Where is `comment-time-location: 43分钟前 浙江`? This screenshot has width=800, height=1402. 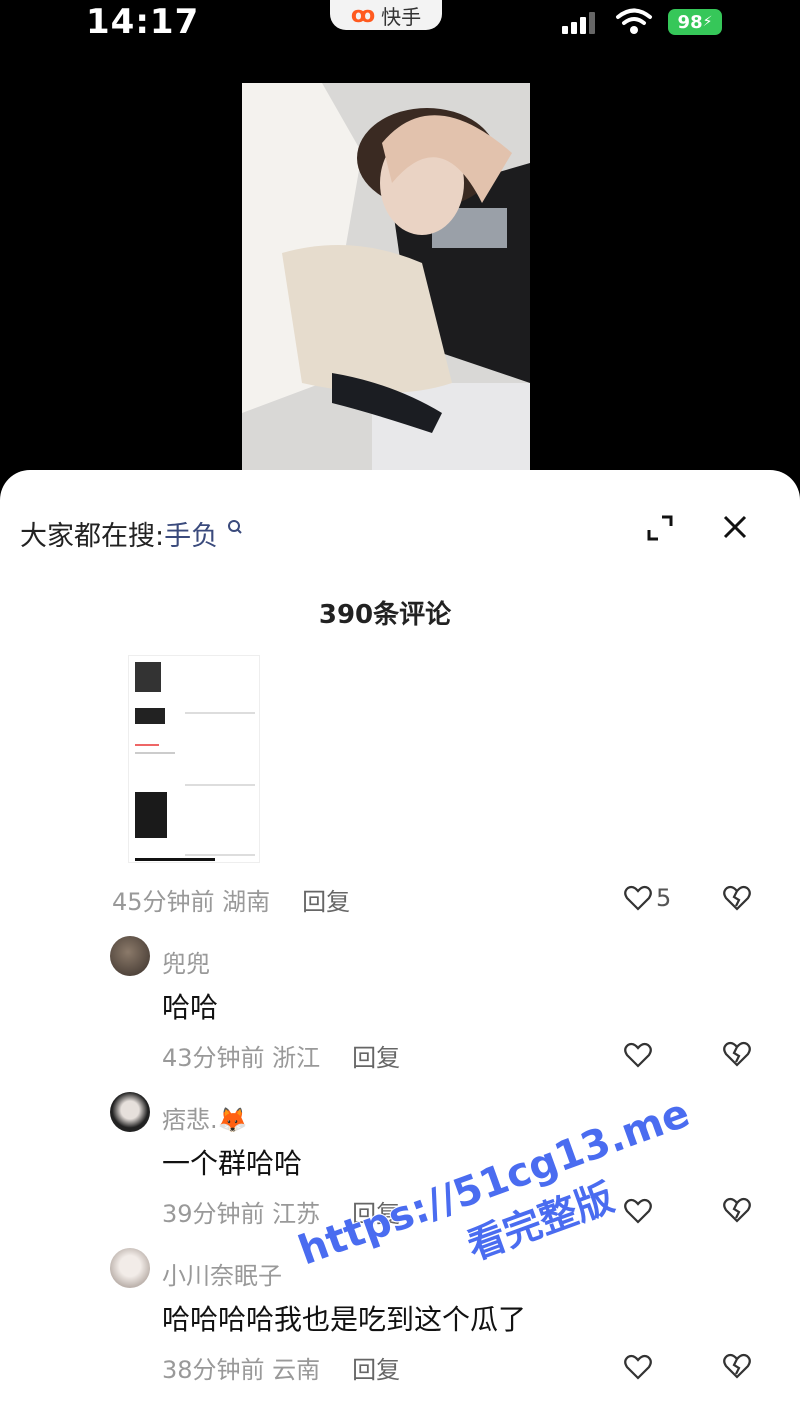
comment-time-location: 43分钟前 浙江 is located at coordinates (241, 1058).